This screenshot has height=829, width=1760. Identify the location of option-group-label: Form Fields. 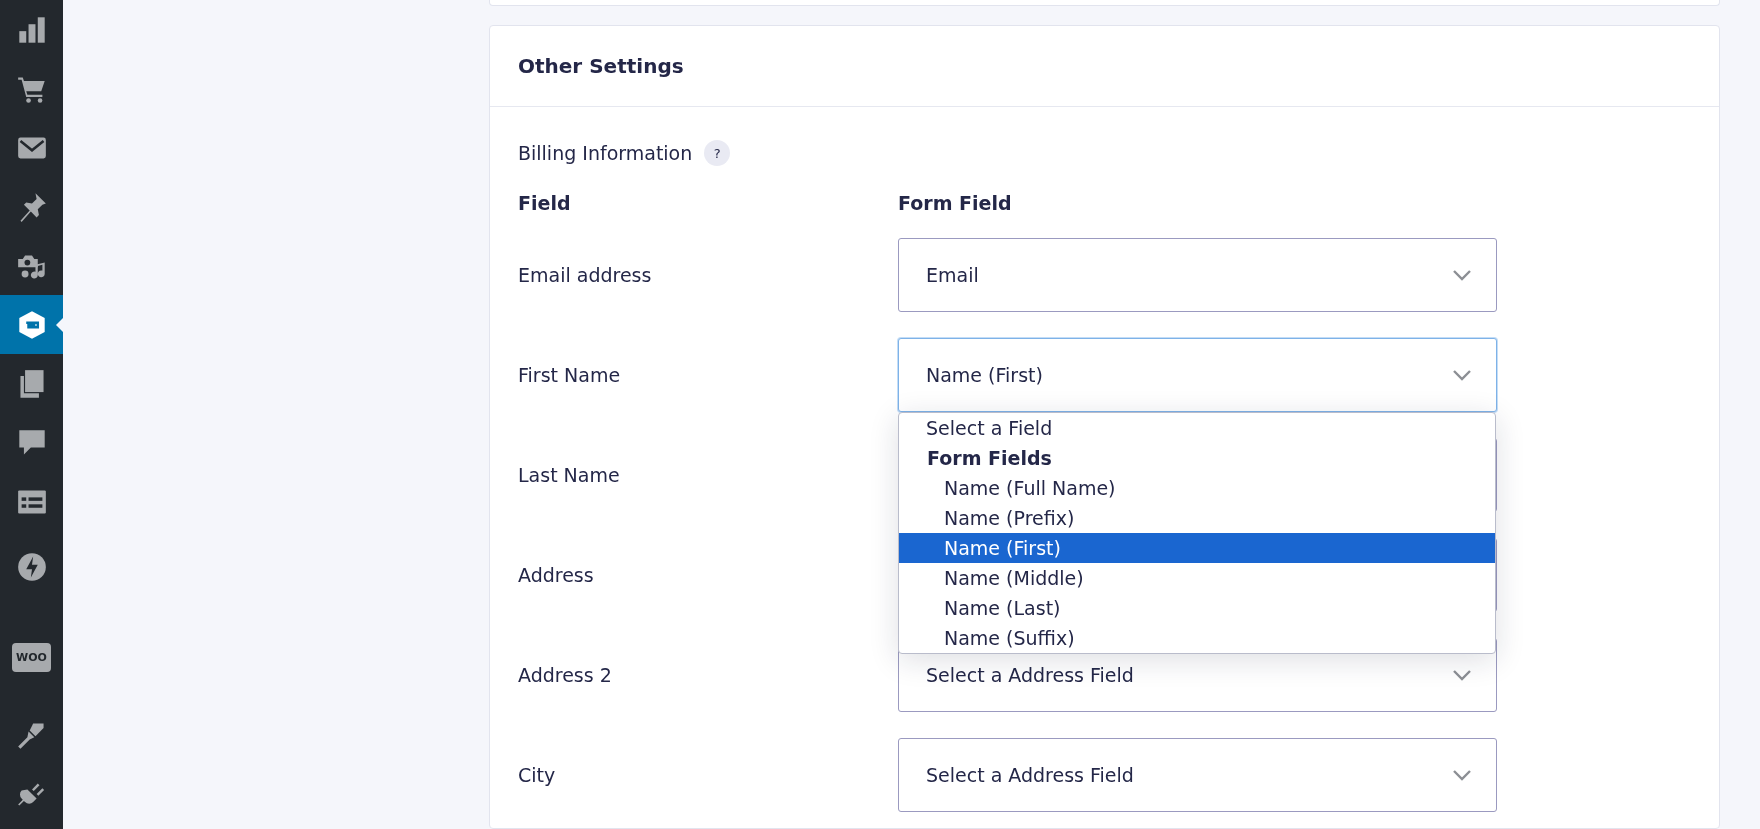
(989, 458).